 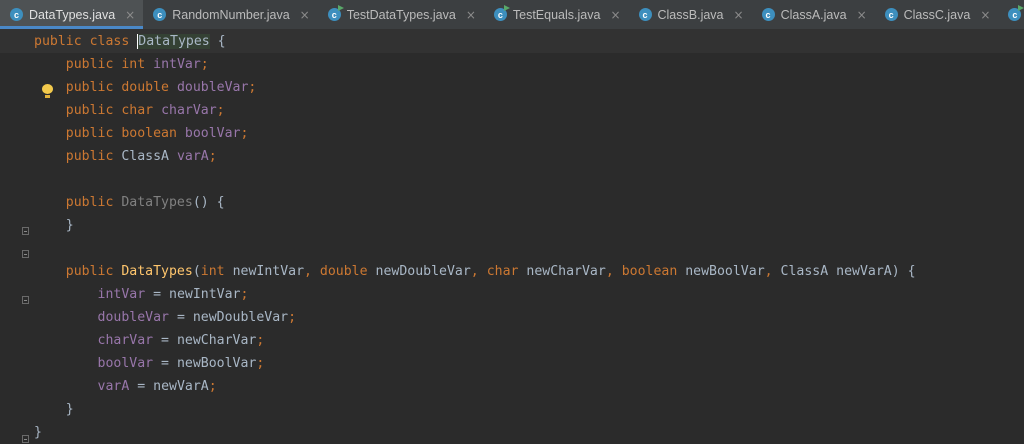 I want to click on field-declaration: public char charVar;, so click(x=145, y=110).